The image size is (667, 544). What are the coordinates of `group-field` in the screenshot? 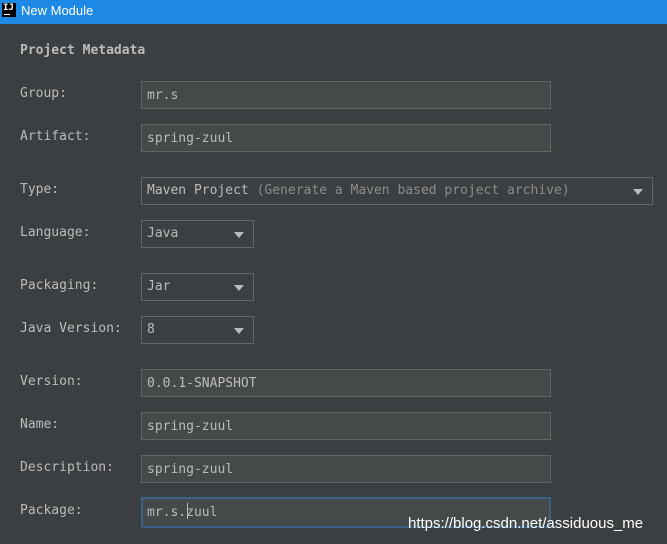 It's located at (346, 95).